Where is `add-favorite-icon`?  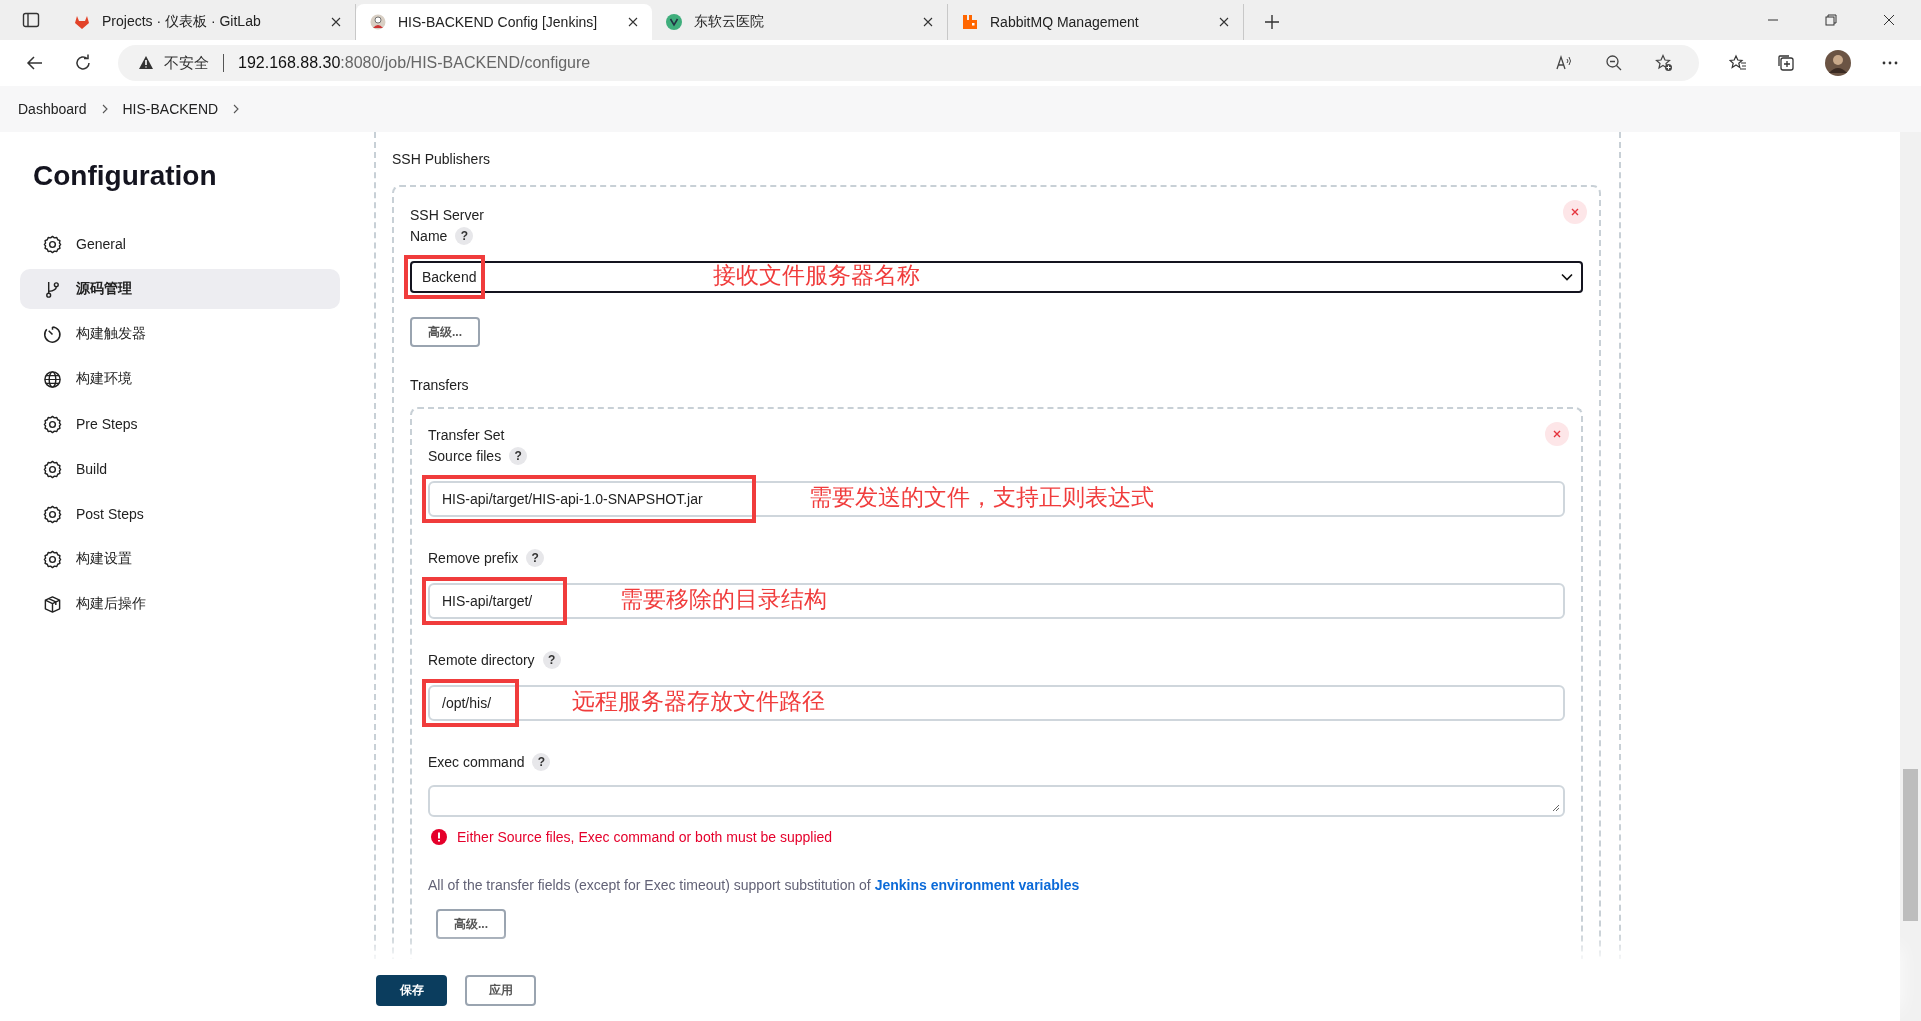 add-favorite-icon is located at coordinates (1664, 63).